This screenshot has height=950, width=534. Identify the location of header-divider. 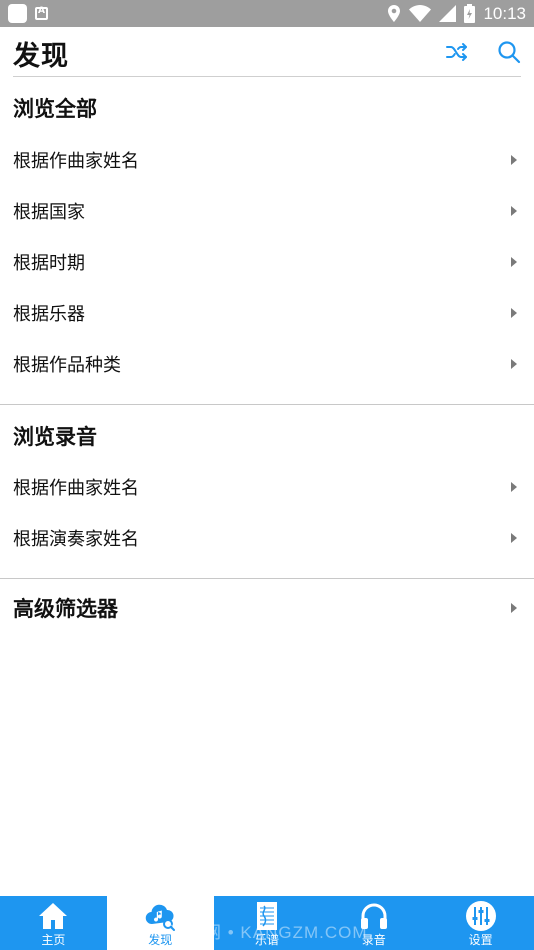
(267, 76).